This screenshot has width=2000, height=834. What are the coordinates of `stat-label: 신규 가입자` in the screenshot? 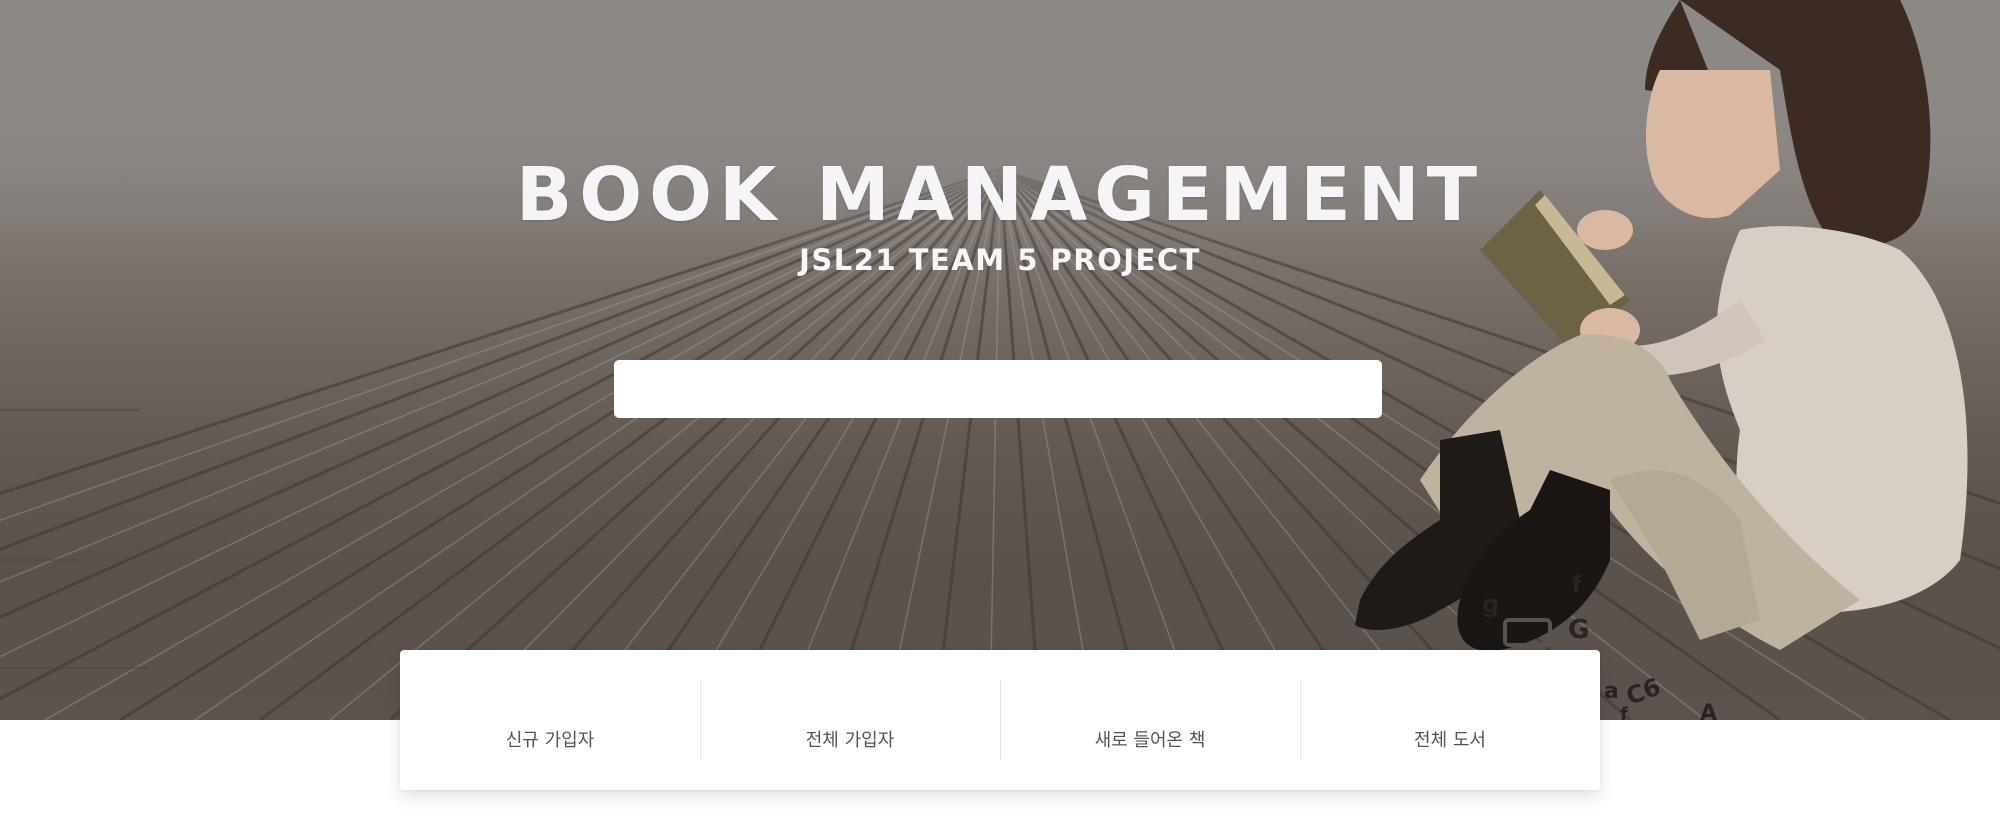 It's located at (550, 740).